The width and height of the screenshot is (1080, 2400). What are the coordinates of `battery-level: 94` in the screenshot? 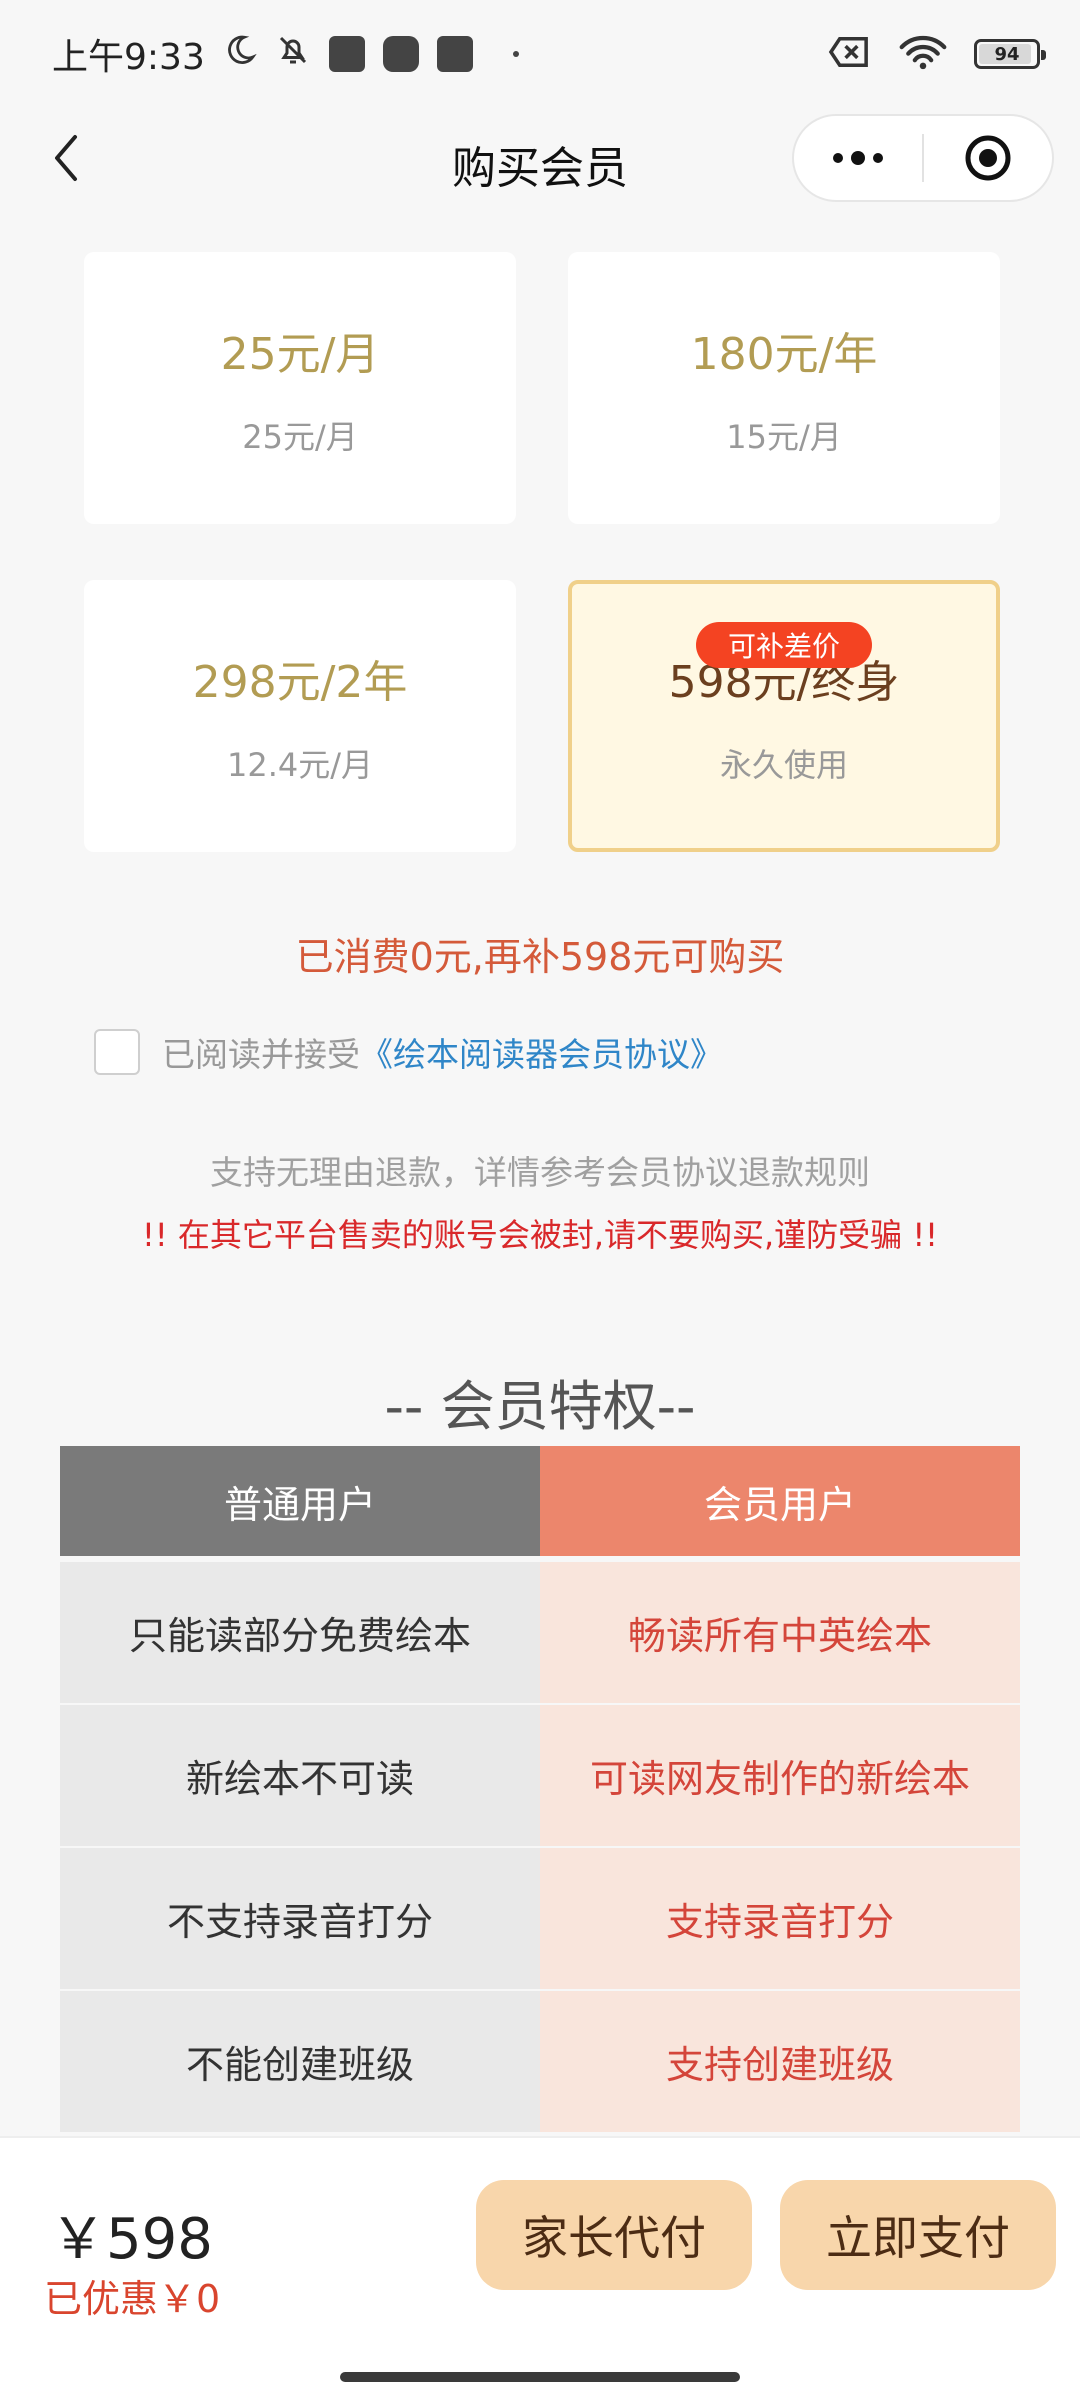 It's located at (1007, 54).